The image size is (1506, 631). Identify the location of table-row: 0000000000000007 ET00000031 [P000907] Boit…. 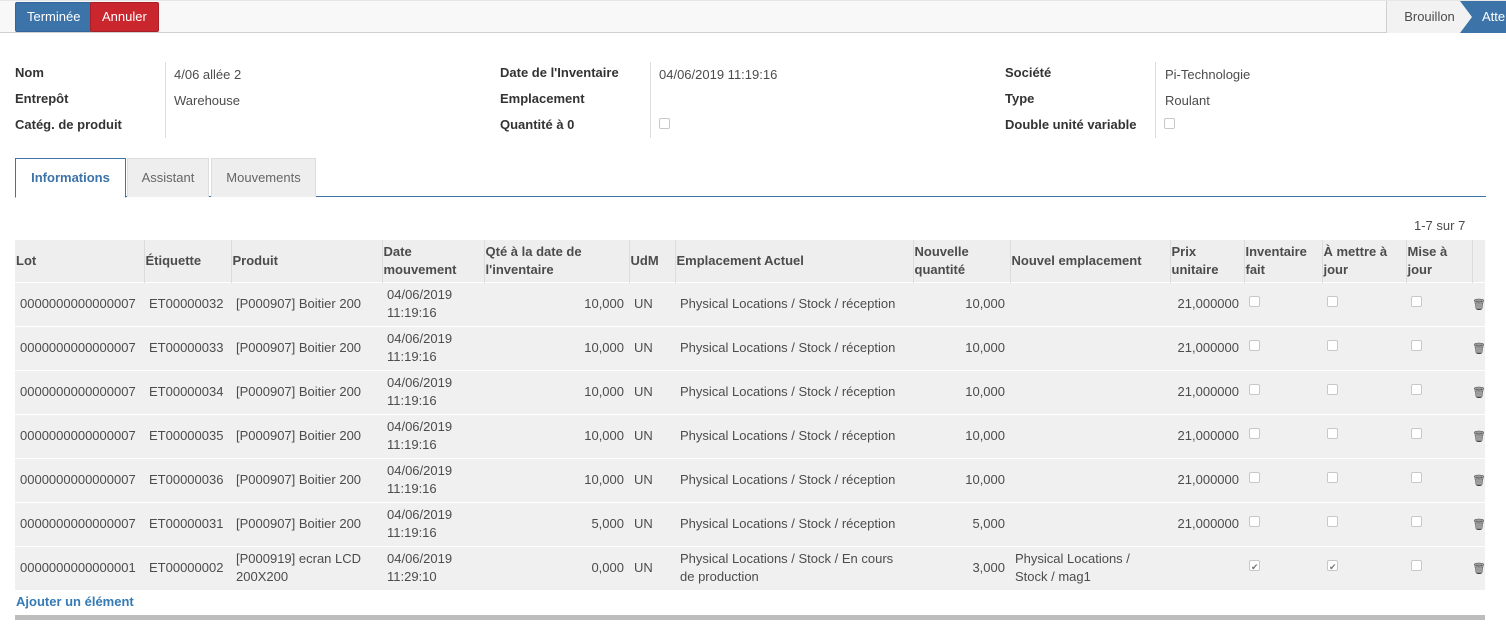
(750, 523).